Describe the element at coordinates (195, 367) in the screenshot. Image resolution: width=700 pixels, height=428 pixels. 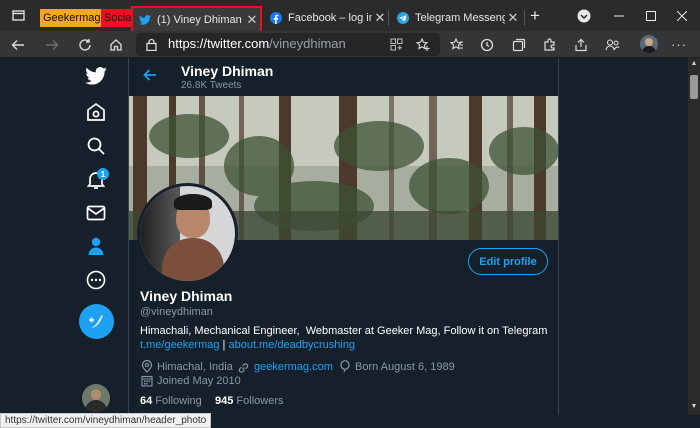
I see `profile-location: Himachal, India` at that location.